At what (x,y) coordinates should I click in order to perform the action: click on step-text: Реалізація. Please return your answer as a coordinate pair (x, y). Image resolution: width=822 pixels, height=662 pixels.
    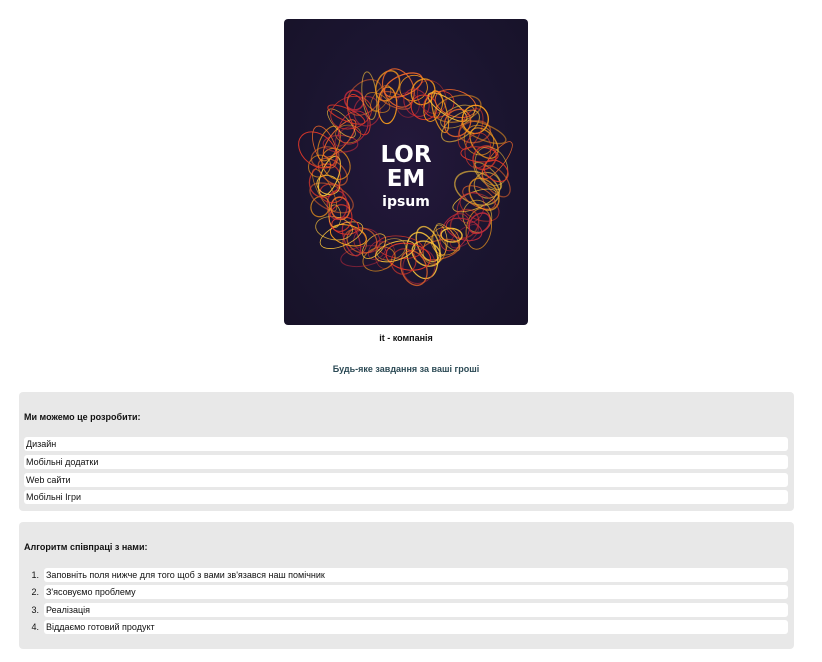
    Looking at the image, I should click on (416, 610).